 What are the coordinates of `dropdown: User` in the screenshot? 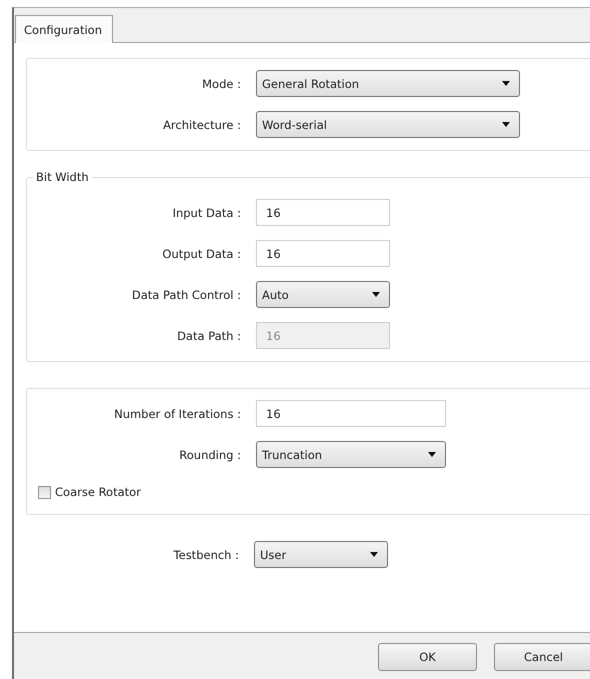 It's located at (321, 554).